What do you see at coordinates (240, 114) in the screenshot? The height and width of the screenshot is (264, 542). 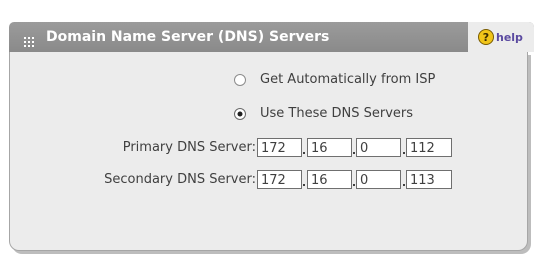 I see `radio-selected-icon` at bounding box center [240, 114].